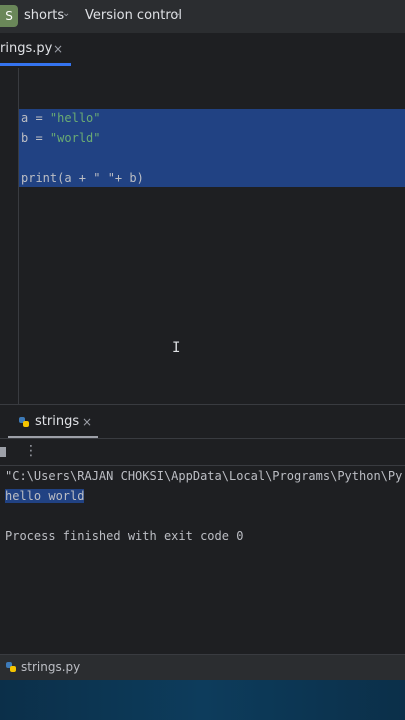 The width and height of the screenshot is (405, 720). I want to click on code-line-4: print(a + " "+ b), so click(82, 178).